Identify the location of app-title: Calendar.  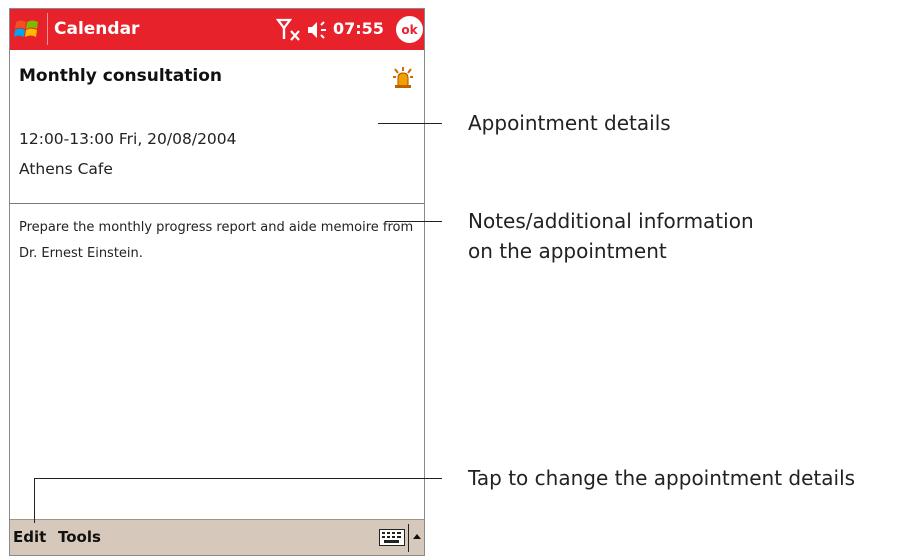
(97, 29).